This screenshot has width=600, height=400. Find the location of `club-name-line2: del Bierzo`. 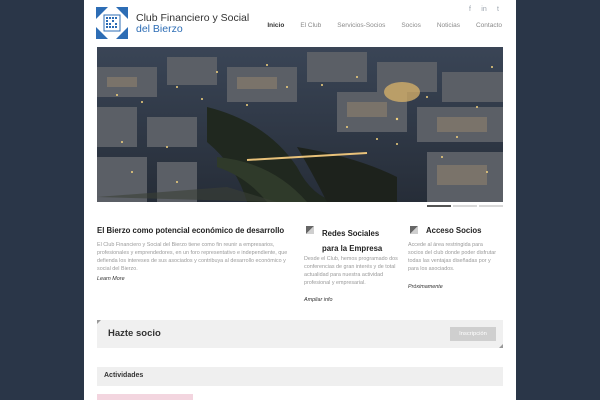

club-name-line2: del Bierzo is located at coordinates (159, 29).